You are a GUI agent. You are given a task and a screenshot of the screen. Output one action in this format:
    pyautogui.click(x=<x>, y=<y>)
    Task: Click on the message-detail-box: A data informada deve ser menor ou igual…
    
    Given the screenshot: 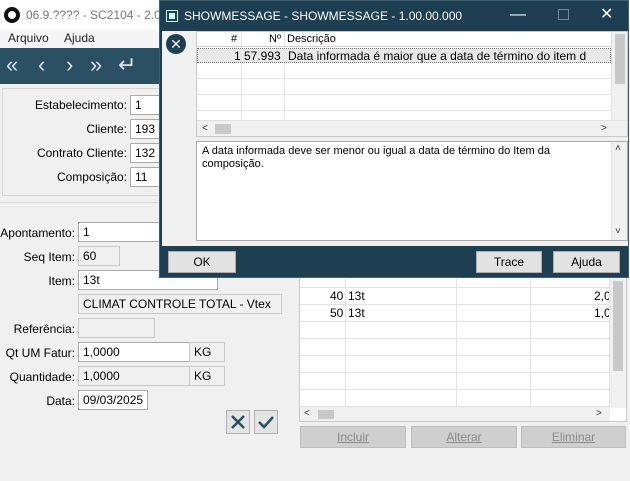 What is the action you would take?
    pyautogui.click(x=412, y=191)
    